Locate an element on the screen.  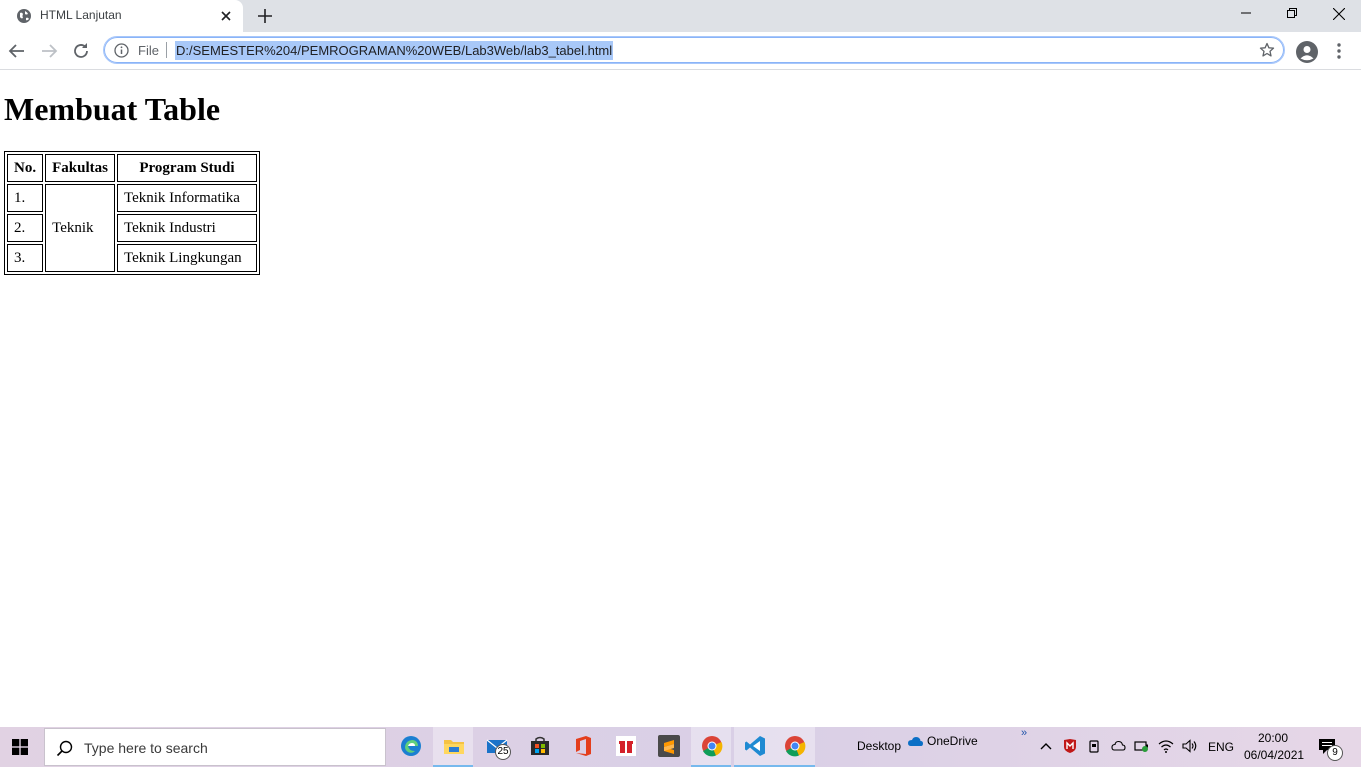
page-heading: Membuat Table is located at coordinates (112, 109).